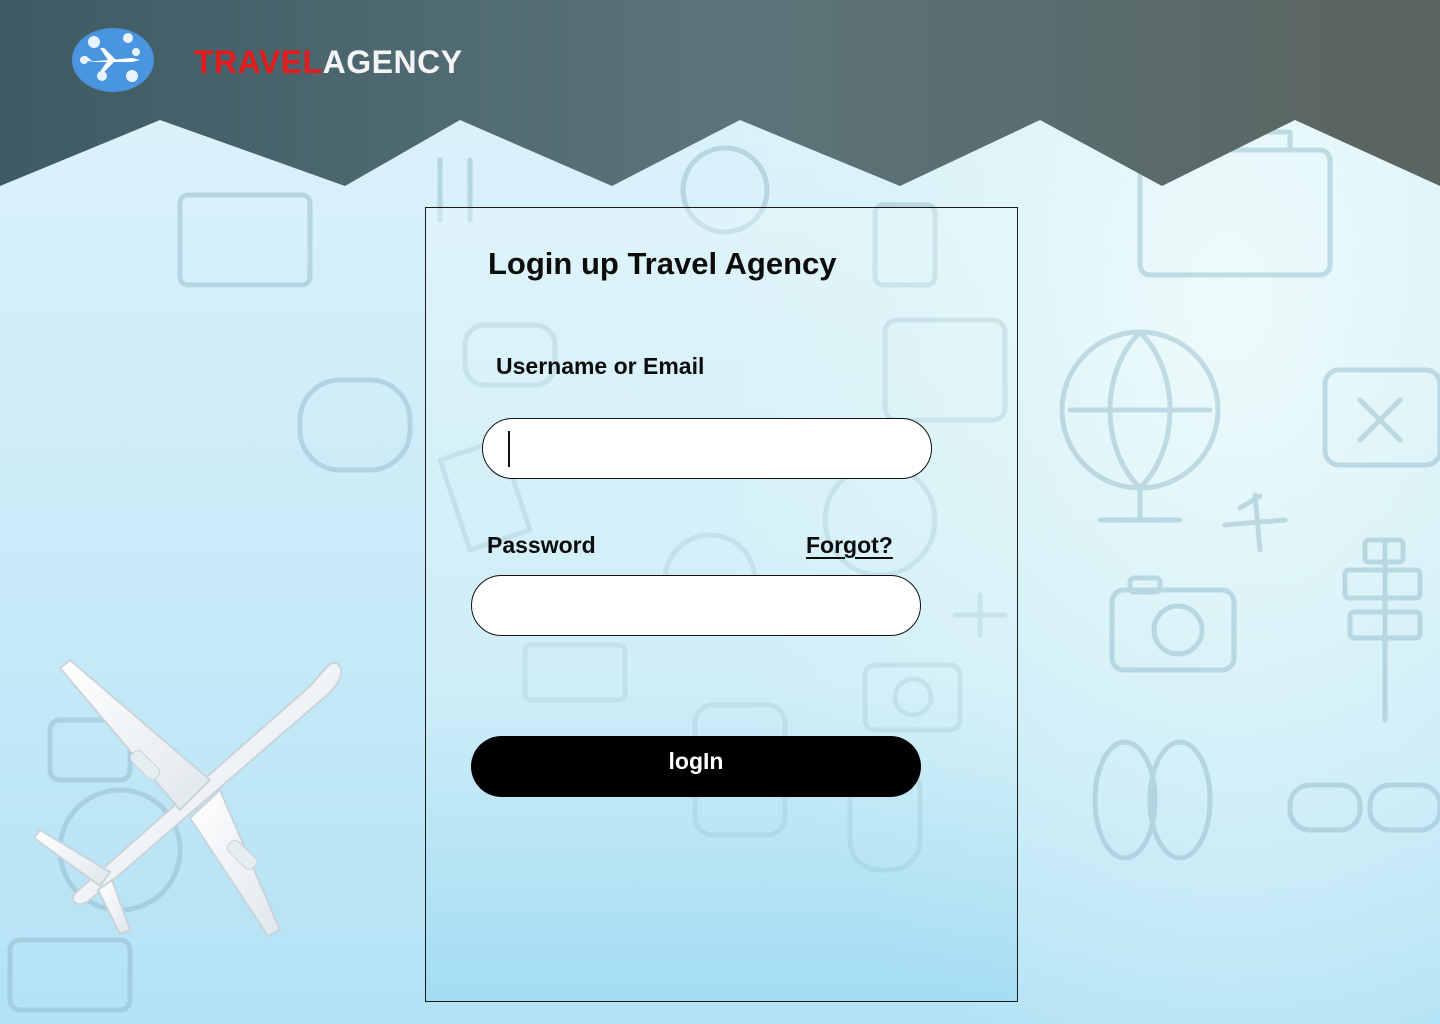 The height and width of the screenshot is (1024, 1440). Describe the element at coordinates (1382, 630) in the screenshot. I see `signpost-icon` at that location.